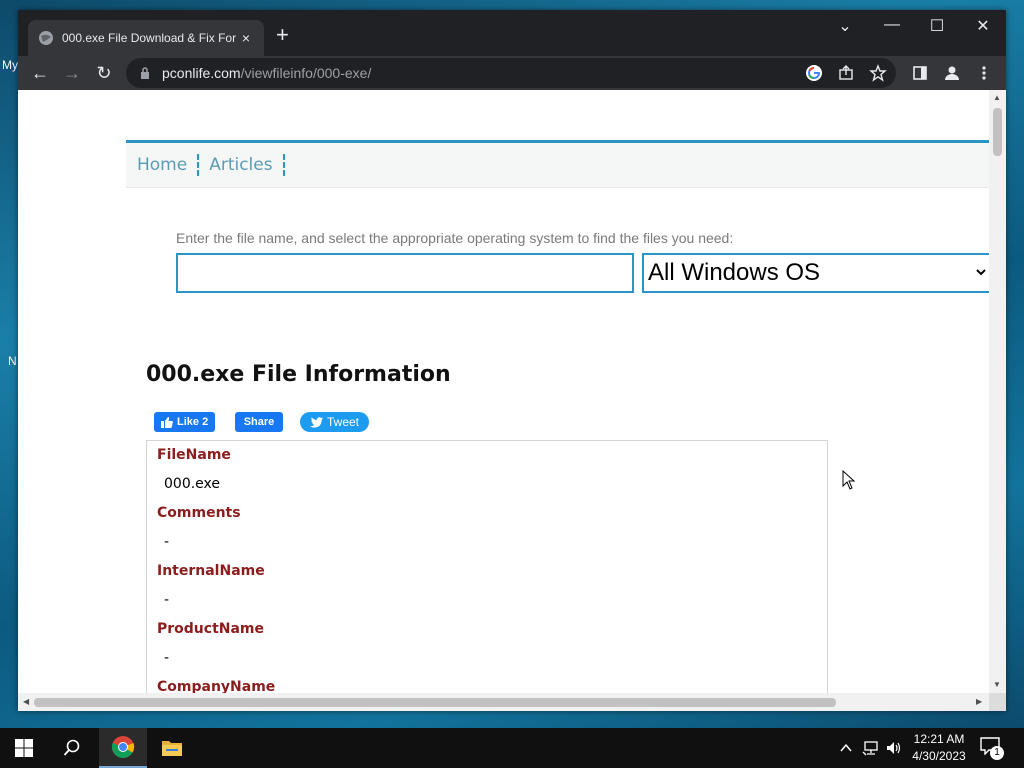 The image size is (1024, 768). I want to click on share-icon, so click(846, 73).